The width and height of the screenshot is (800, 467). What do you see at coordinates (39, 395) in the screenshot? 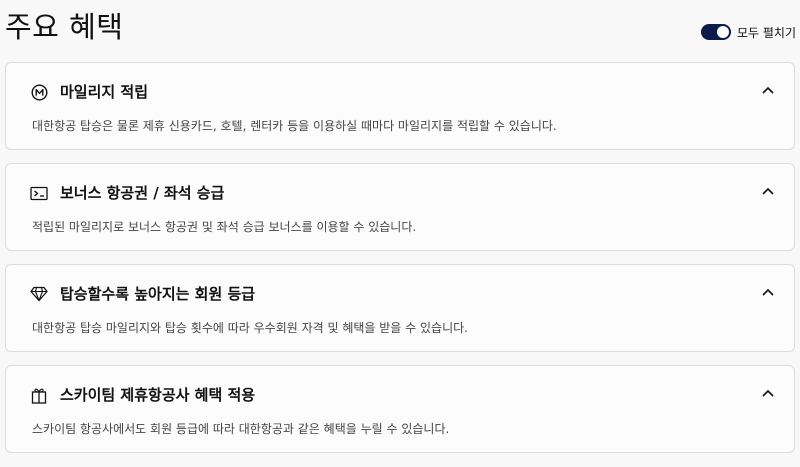
I see `gift-icon` at bounding box center [39, 395].